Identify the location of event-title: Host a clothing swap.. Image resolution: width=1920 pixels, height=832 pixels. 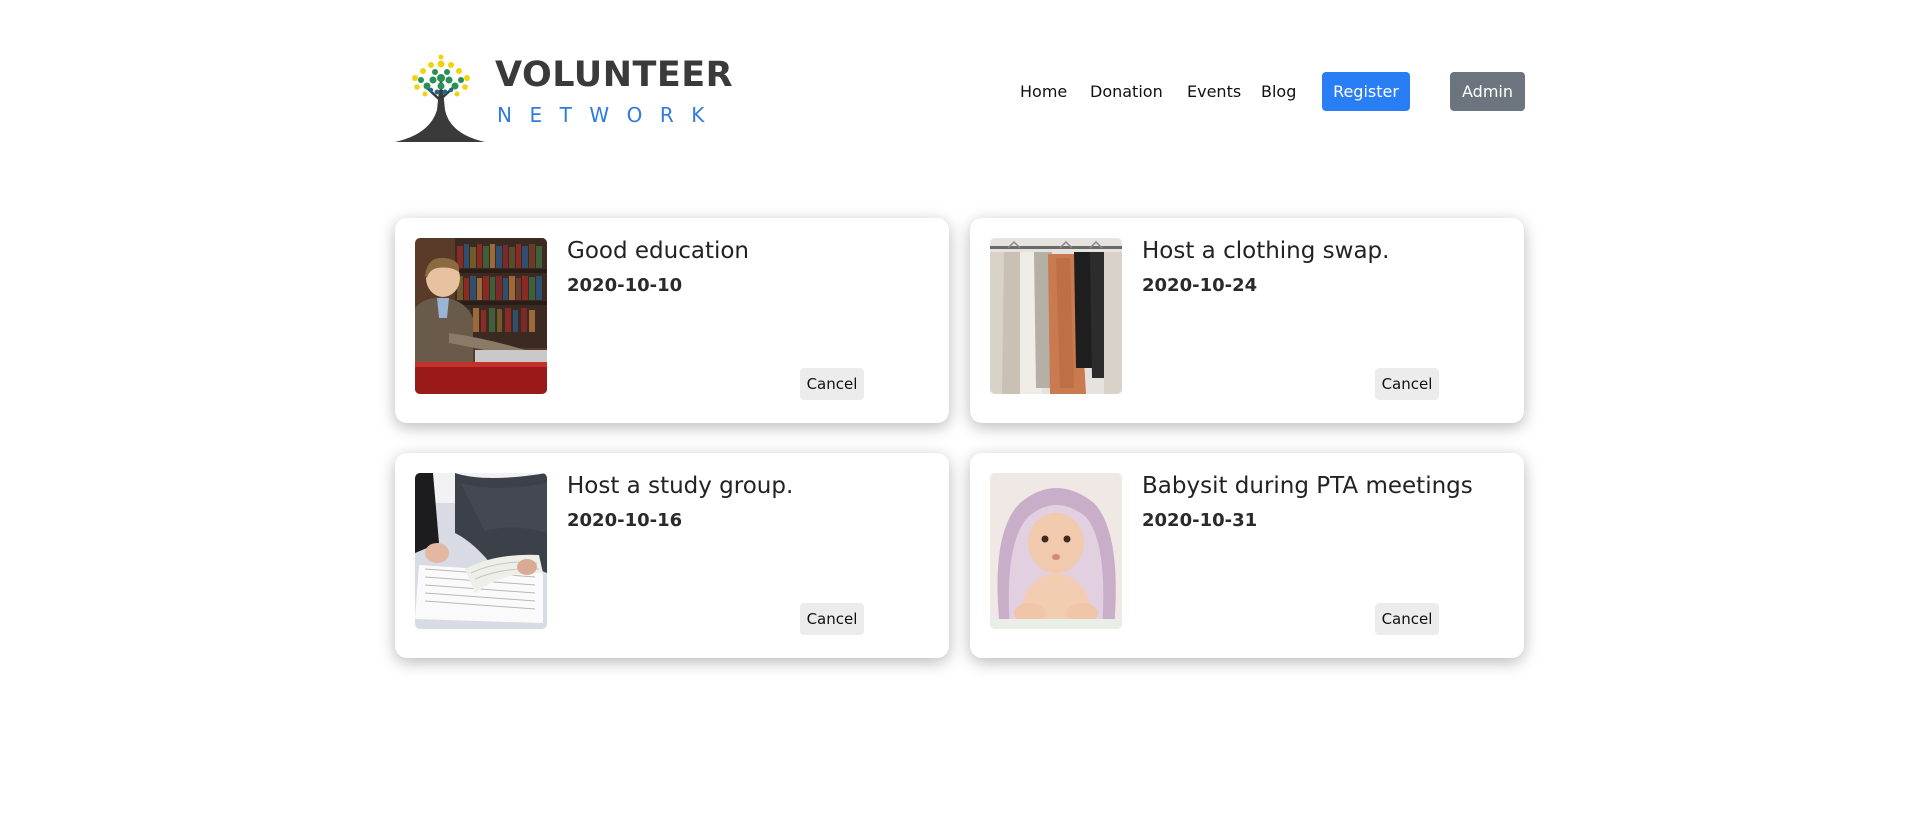
(1266, 251).